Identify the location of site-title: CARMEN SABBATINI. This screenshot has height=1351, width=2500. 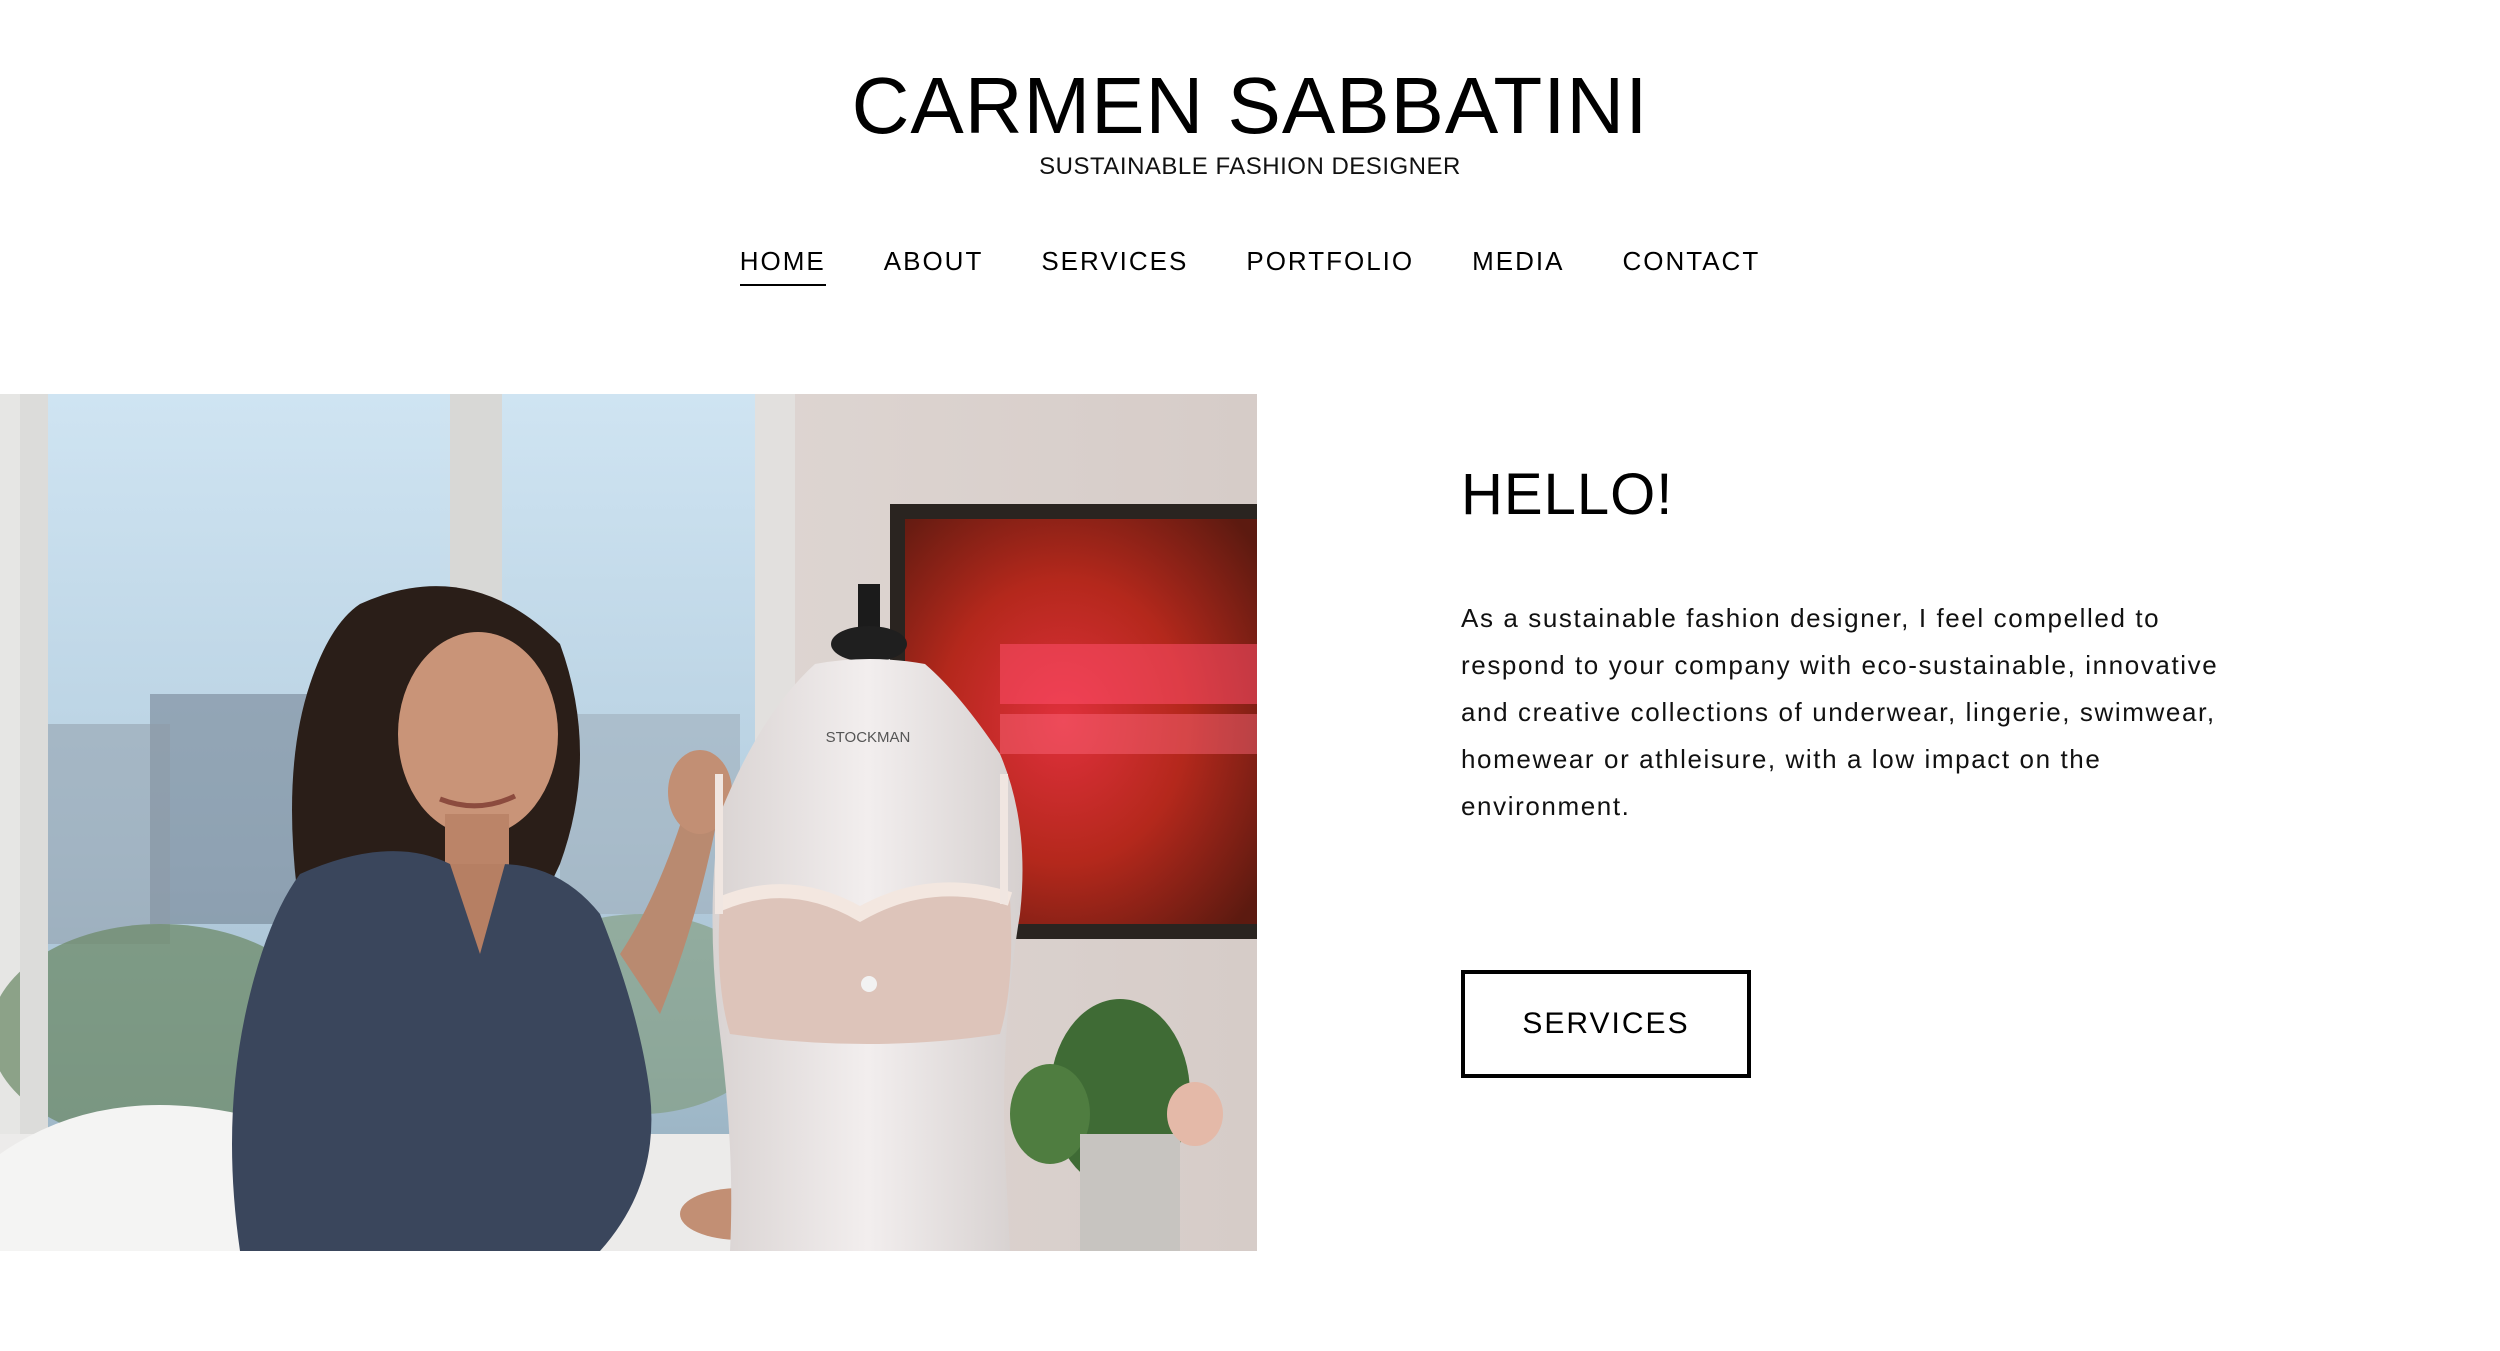
(1250, 106).